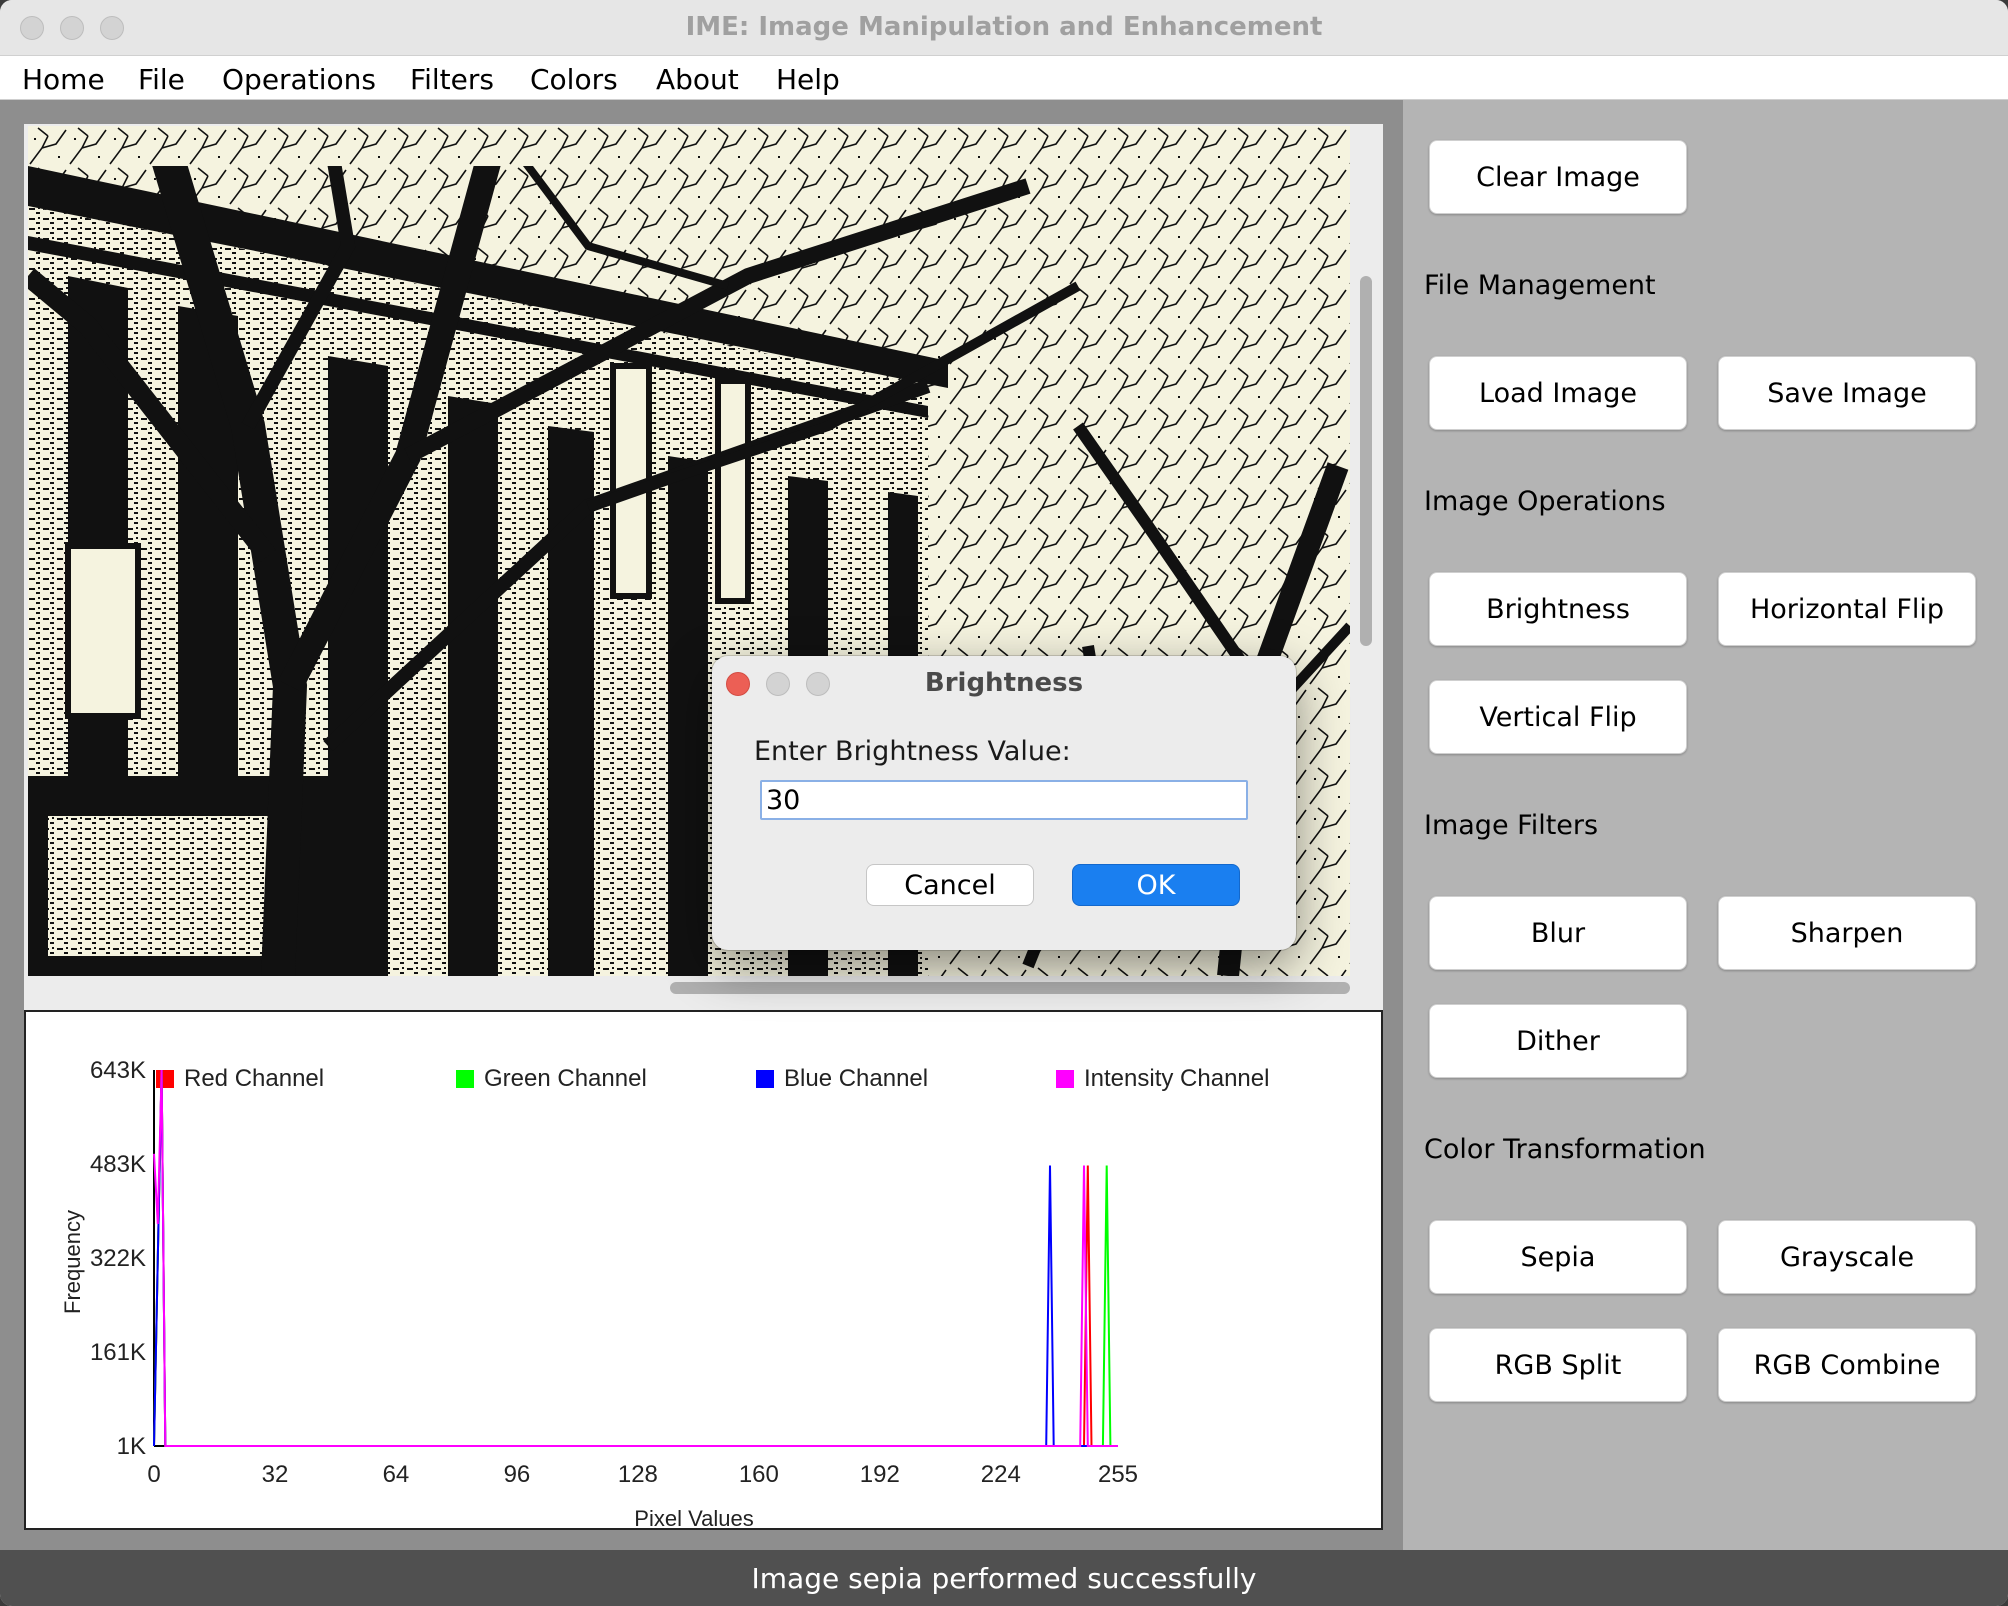  What do you see at coordinates (1558, 1041) in the screenshot?
I see `dither-button: Dither` at bounding box center [1558, 1041].